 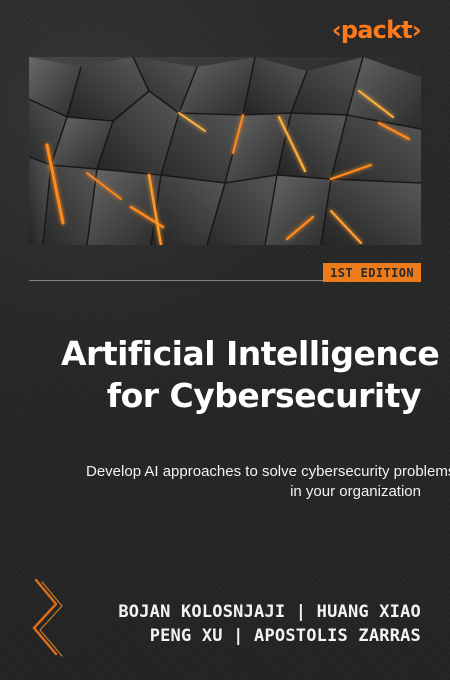 What do you see at coordinates (376, 30) in the screenshot?
I see `publisher-logo: ‹packt›` at bounding box center [376, 30].